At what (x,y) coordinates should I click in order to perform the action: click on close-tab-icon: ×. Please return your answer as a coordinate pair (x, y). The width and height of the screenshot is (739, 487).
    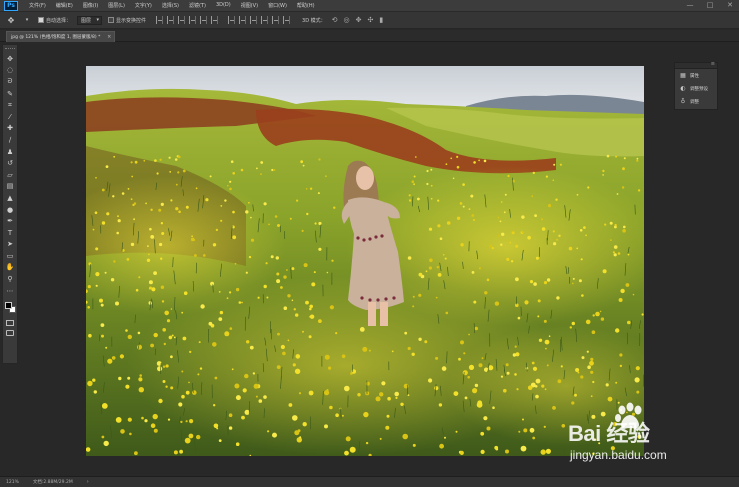
    Looking at the image, I should click on (109, 37).